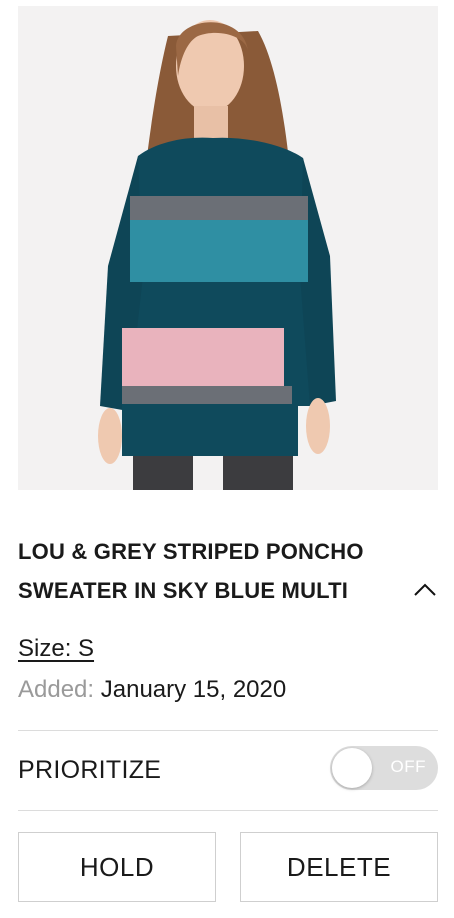 The height and width of the screenshot is (918, 454). What do you see at coordinates (56, 649) in the screenshot?
I see `size-link: Size: S` at bounding box center [56, 649].